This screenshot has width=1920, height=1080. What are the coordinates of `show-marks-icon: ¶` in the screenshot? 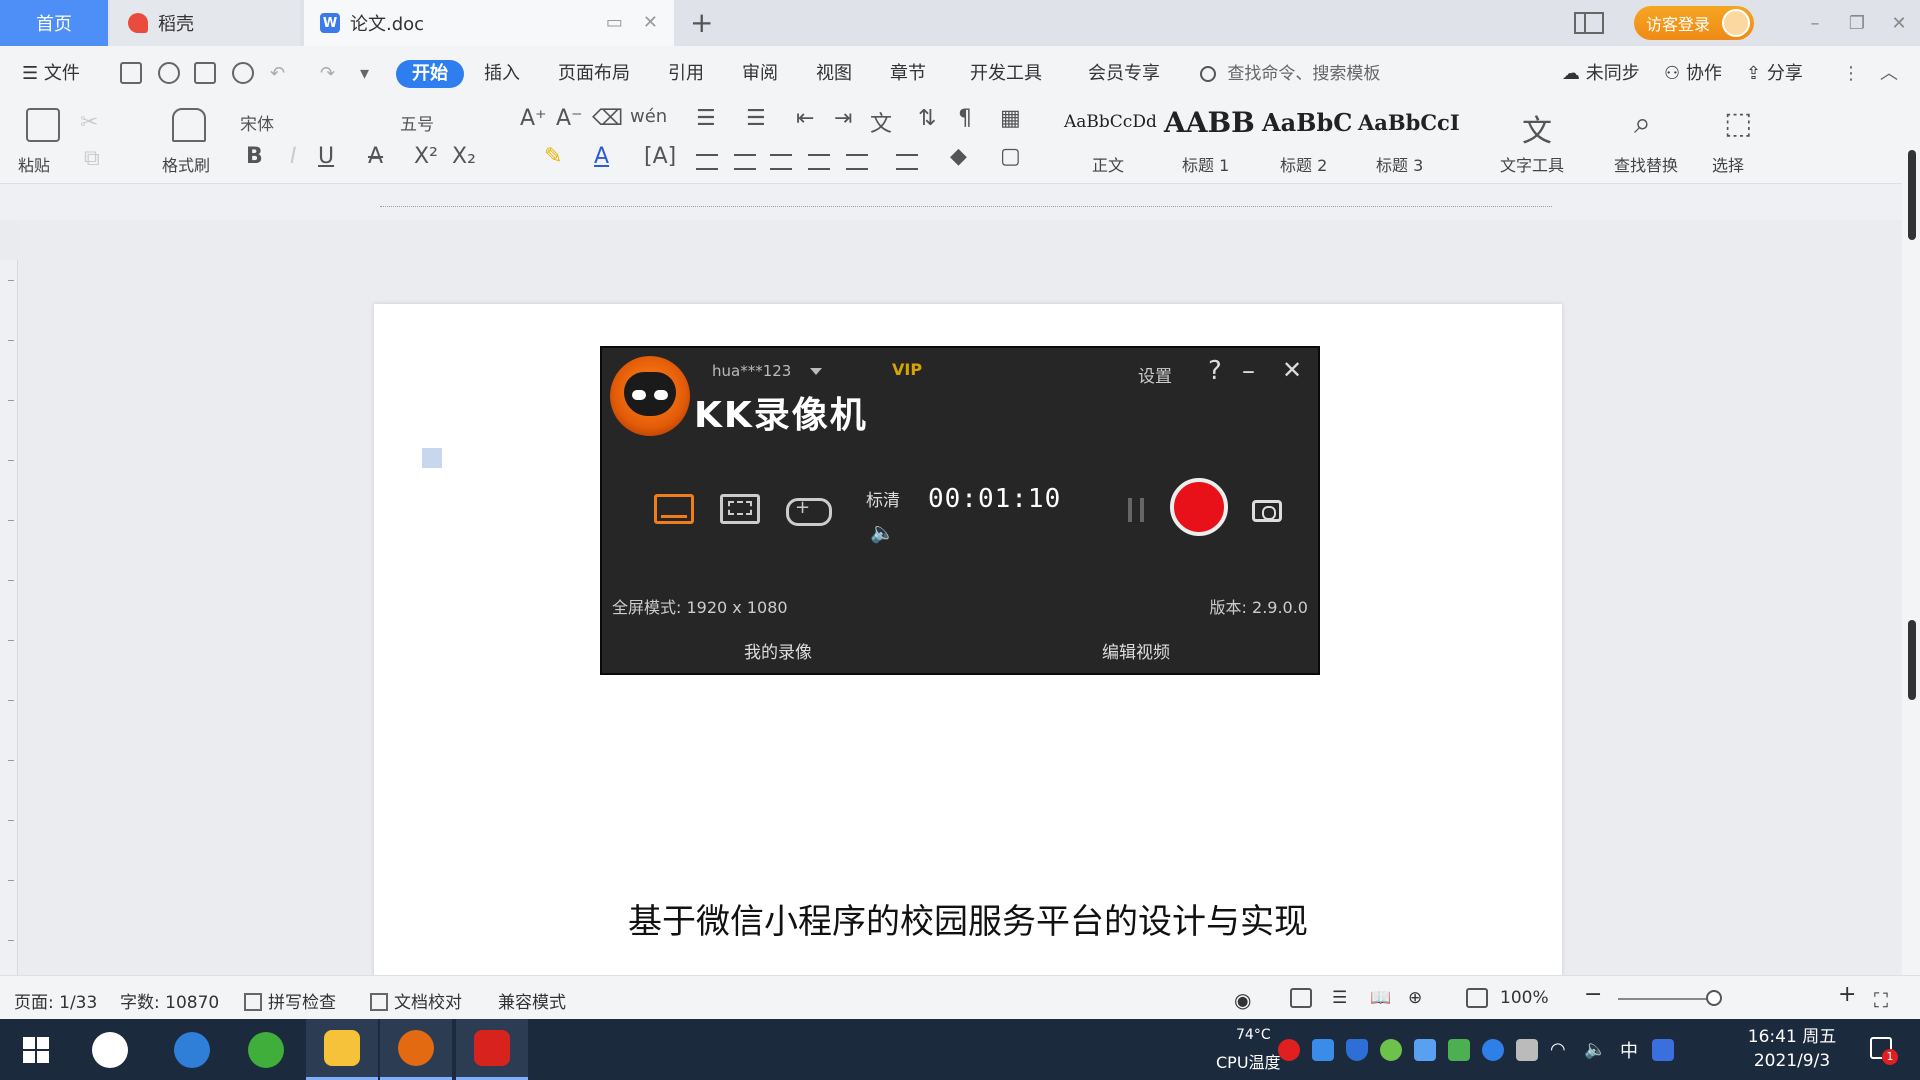 It's located at (965, 118).